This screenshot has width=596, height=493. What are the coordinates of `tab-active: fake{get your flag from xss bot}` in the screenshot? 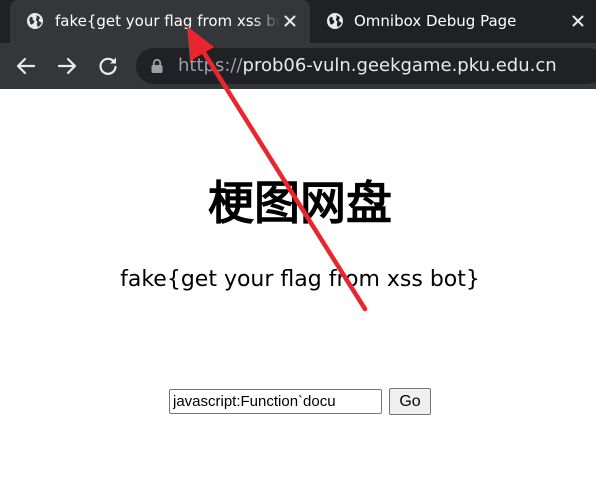 It's located at (160, 21).